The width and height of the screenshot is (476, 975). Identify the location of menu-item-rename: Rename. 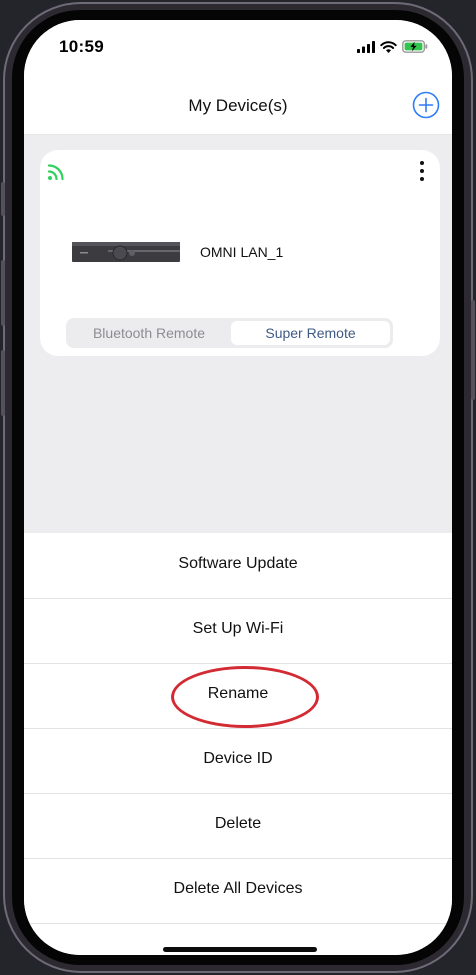
(238, 696).